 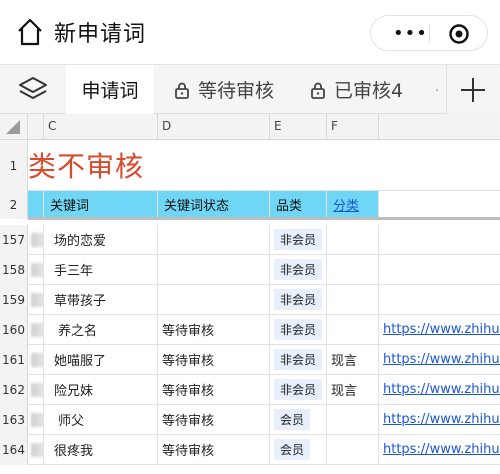 I want to click on tab-label: 申请词, so click(x=110, y=91).